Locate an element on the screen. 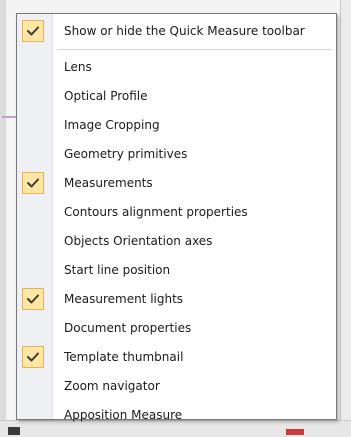  menu-item-label: Zoom navigator is located at coordinates (112, 386).